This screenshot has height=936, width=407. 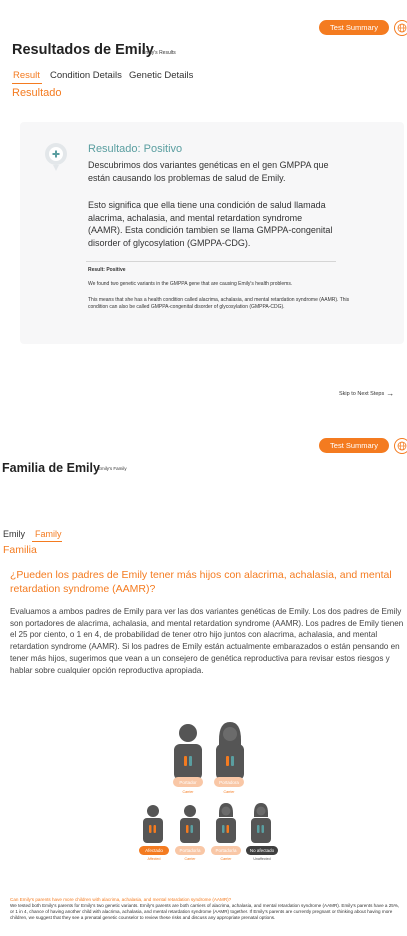 I want to click on child-carrier-1-sub: Carrier, so click(x=190, y=859).